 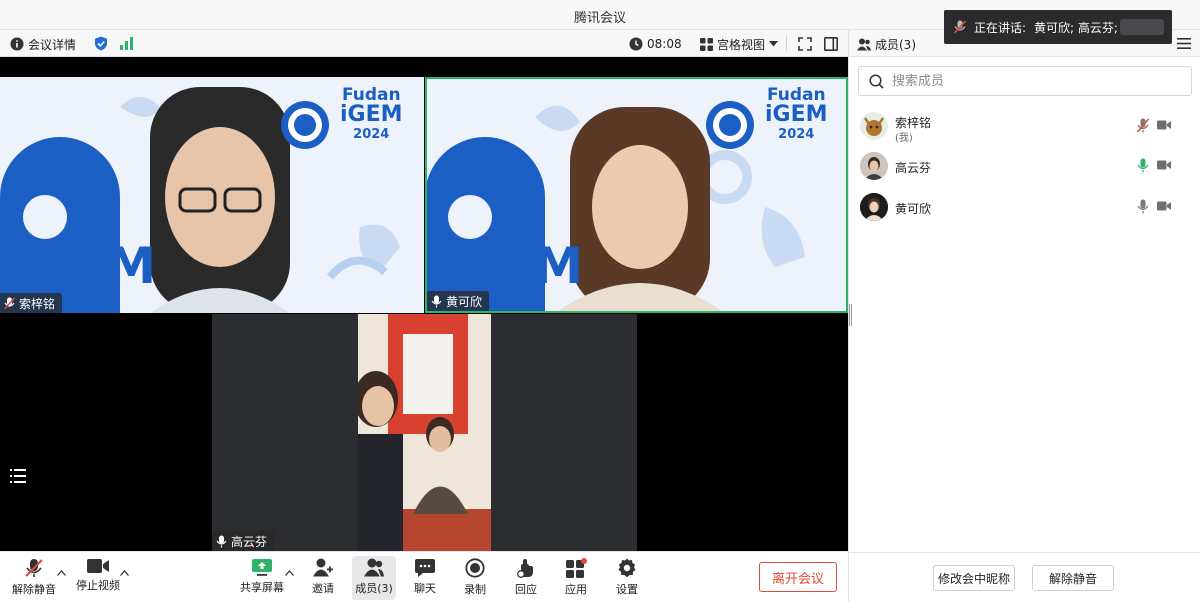 I want to click on toolbar-divider, so click(x=786, y=43).